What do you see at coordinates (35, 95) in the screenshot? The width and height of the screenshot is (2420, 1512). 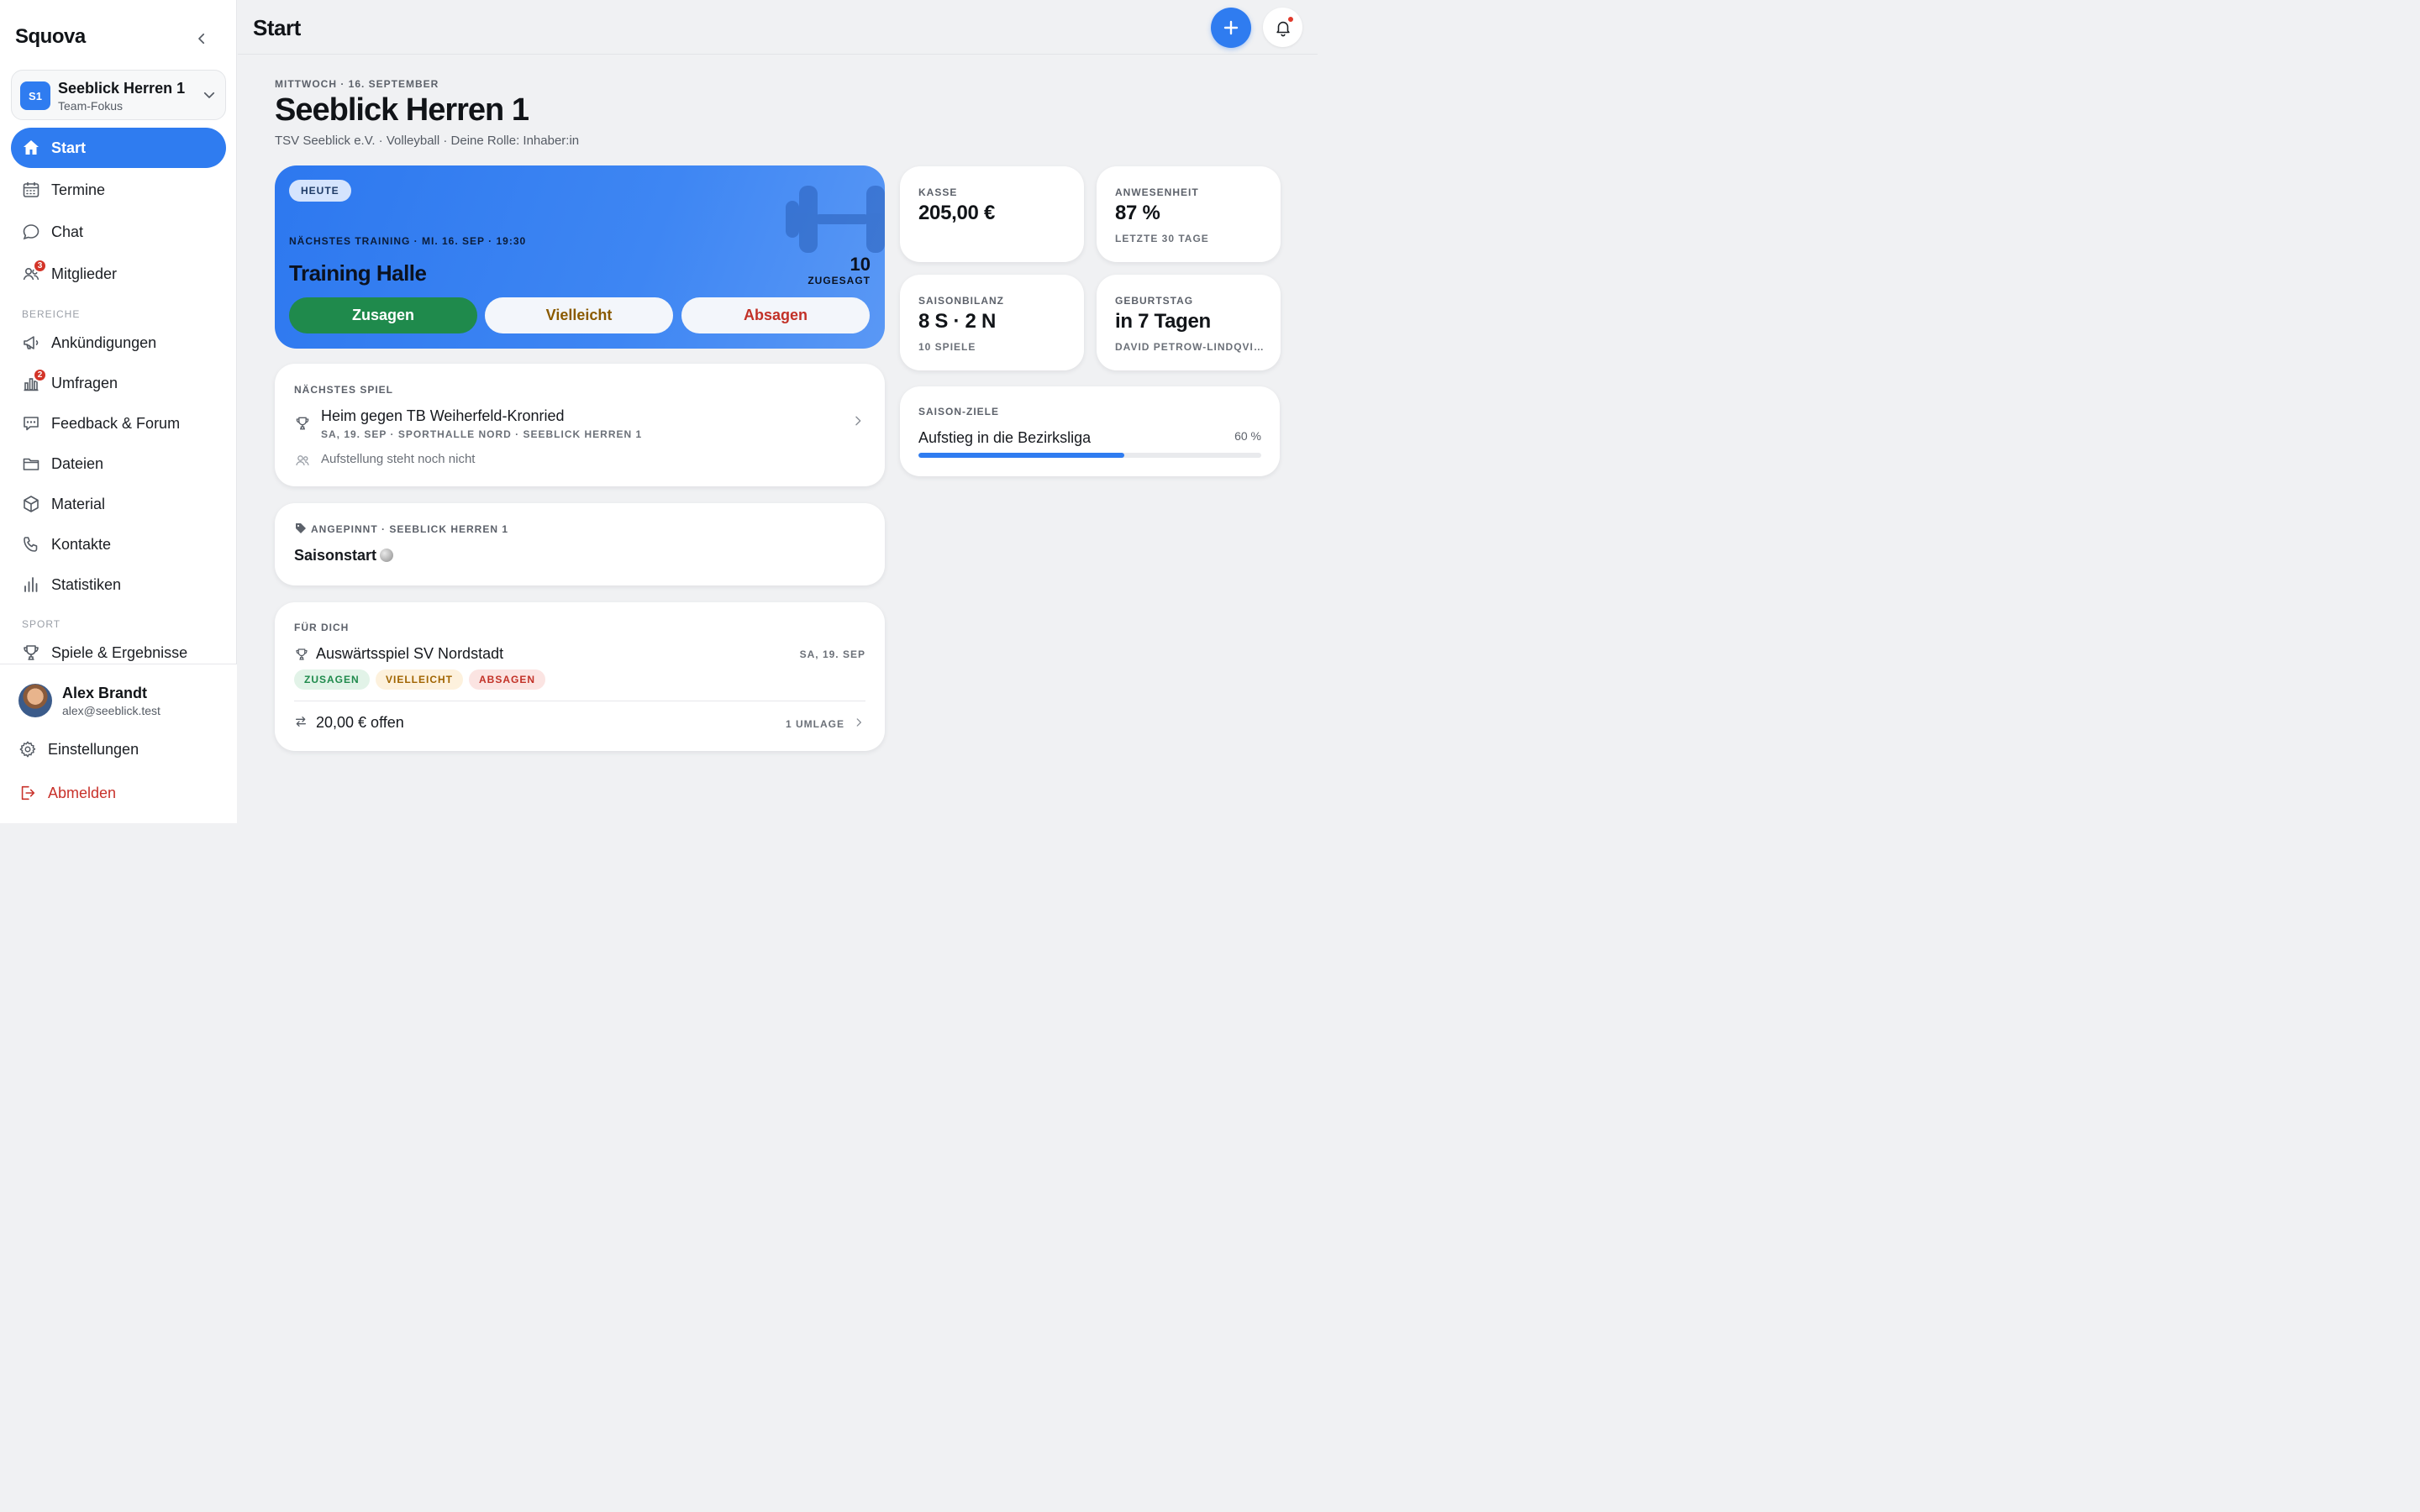 I see `team-badge: S1` at bounding box center [35, 95].